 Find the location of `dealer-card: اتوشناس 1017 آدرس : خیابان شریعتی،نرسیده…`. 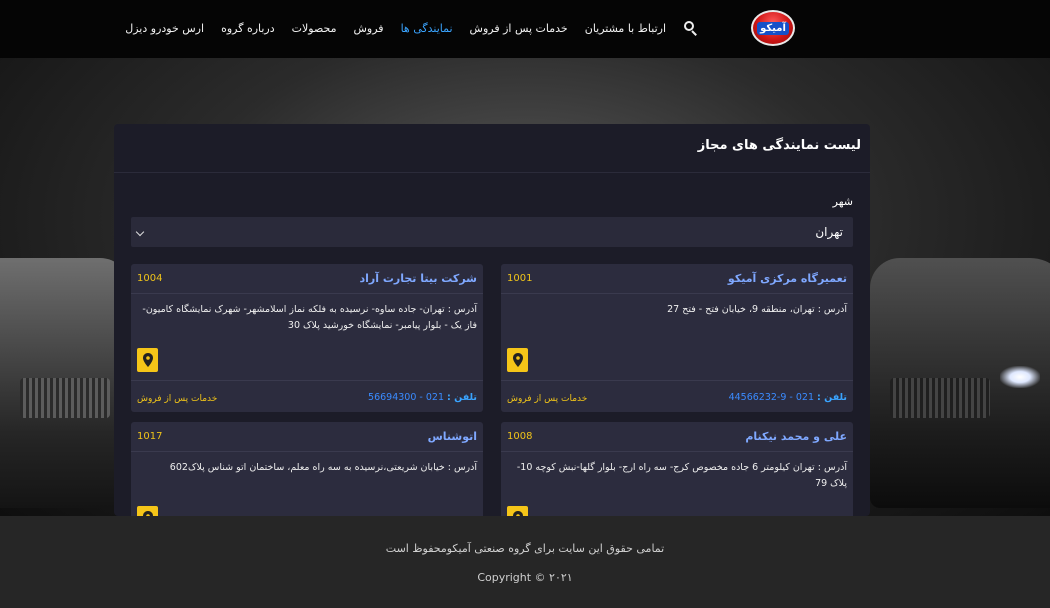

dealer-card: اتوشناس 1017 آدرس : خیابان شریعتی،نرسیده… is located at coordinates (307, 469).